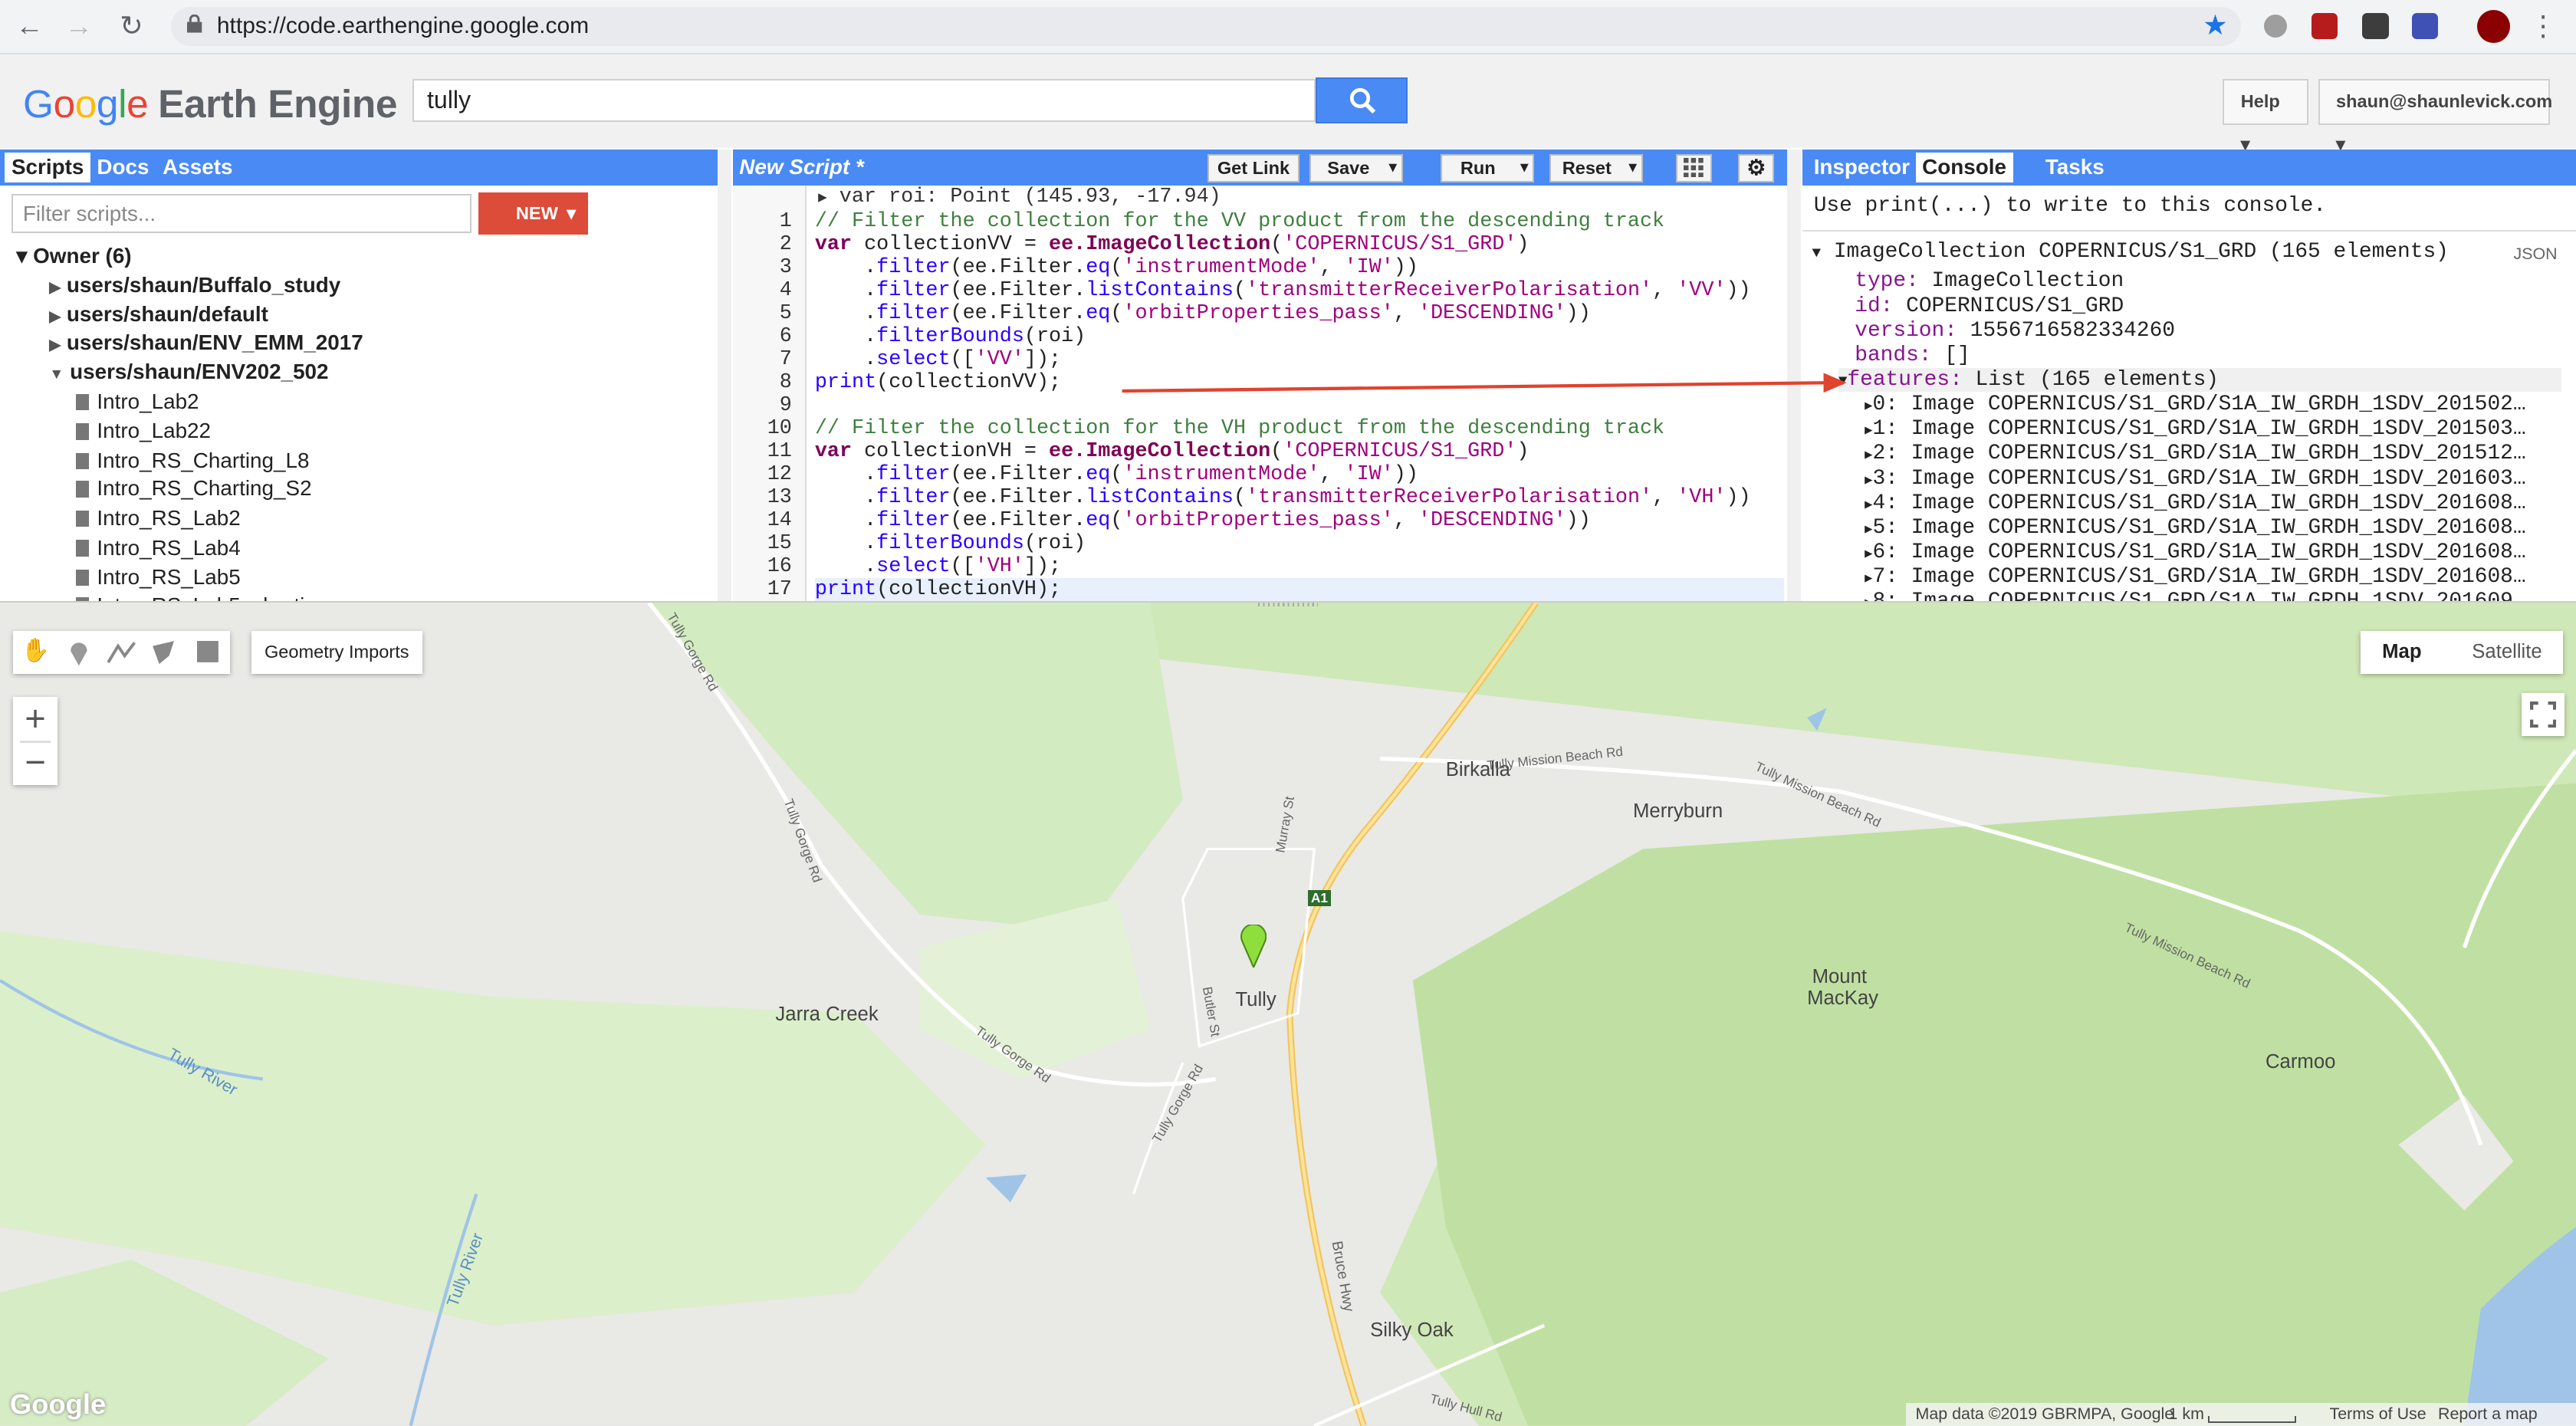 The image size is (2576, 1426). What do you see at coordinates (950, 337) in the screenshot?
I see `code-line: .filterBounds(roi)` at bounding box center [950, 337].